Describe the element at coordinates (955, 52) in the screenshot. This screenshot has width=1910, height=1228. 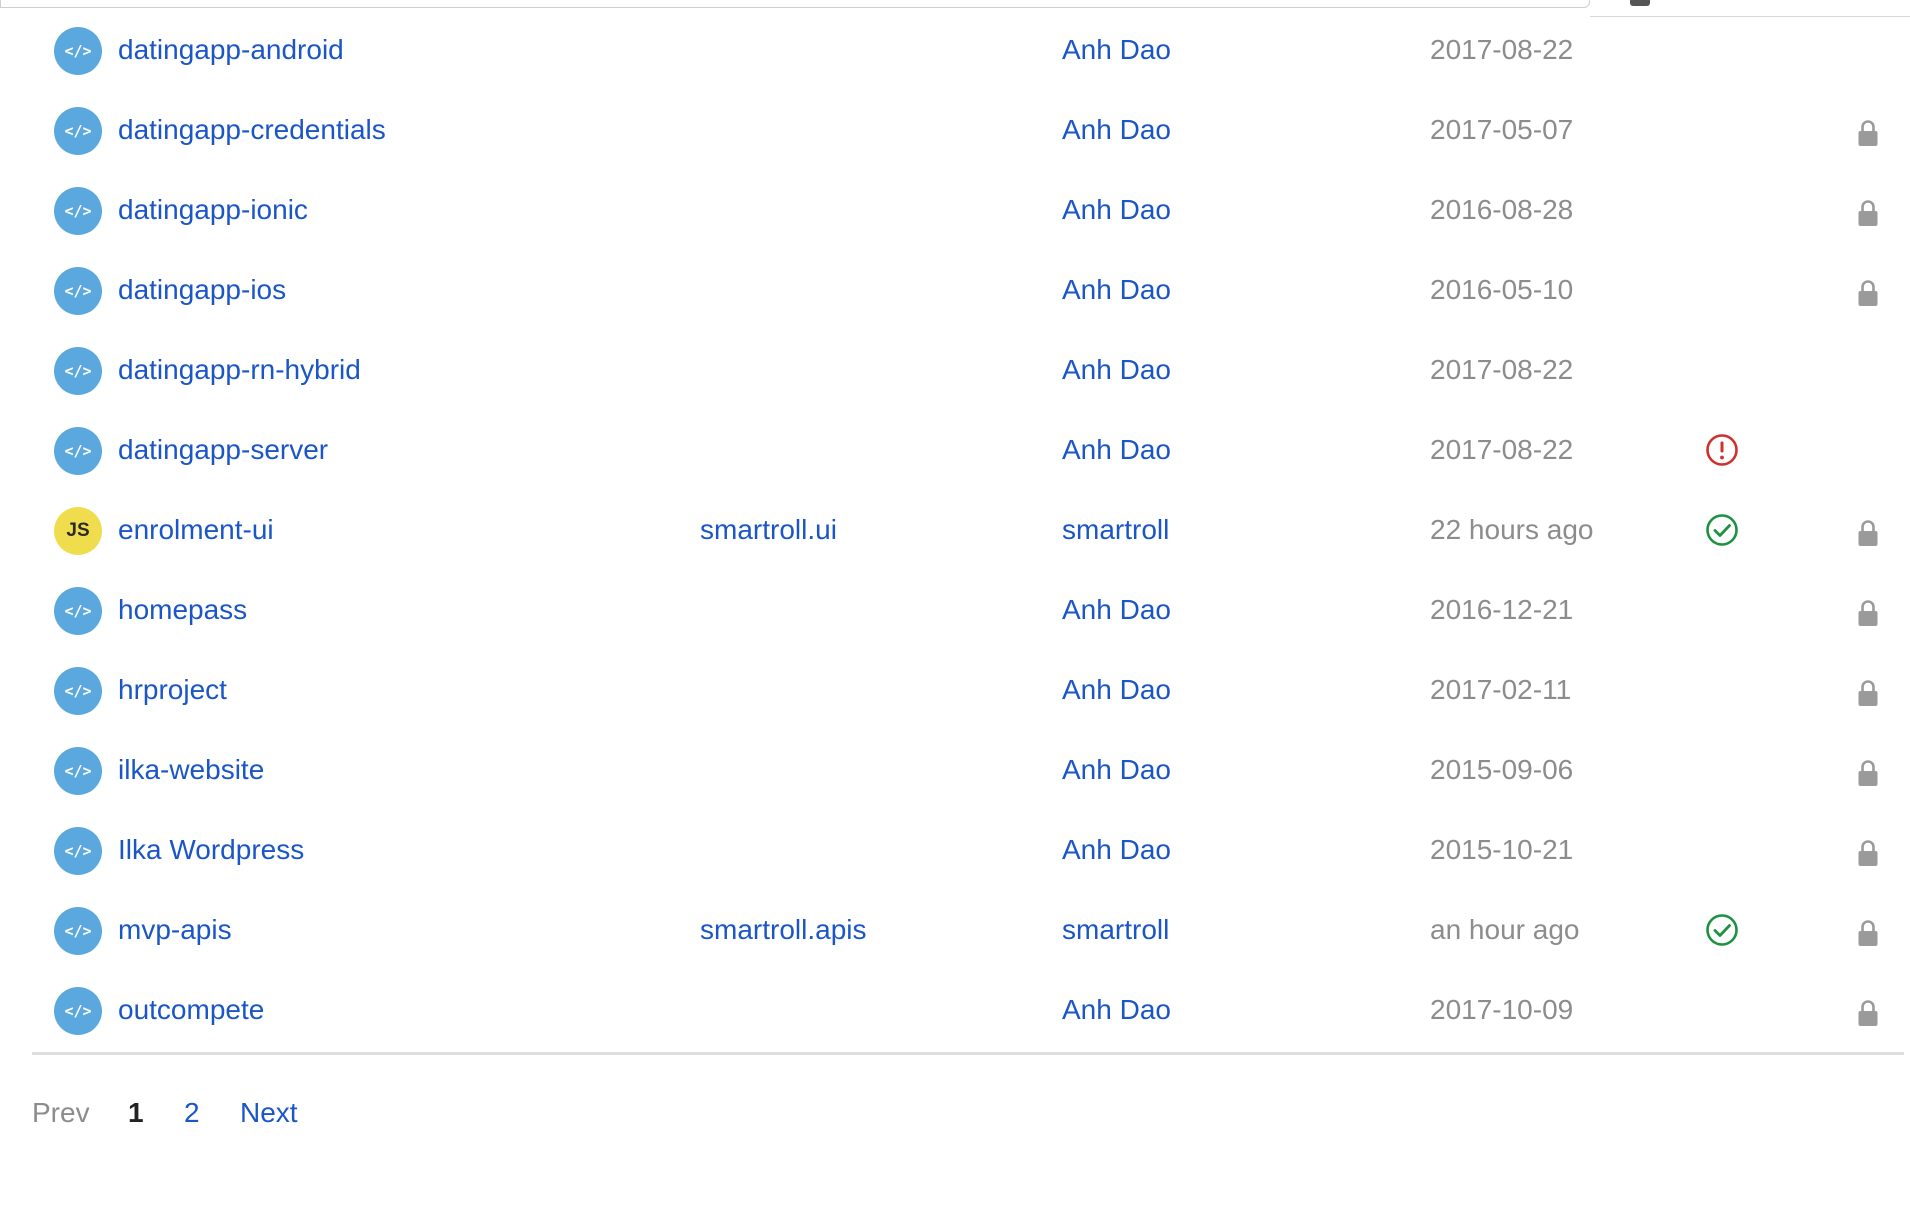
I see `project-row: </> datingapp-android Anh Dao 2017-08-22` at that location.